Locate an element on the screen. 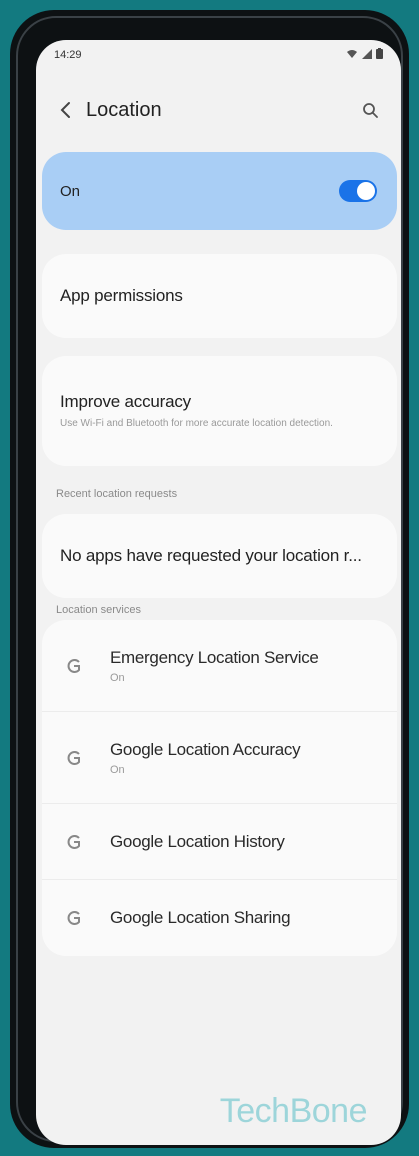 The image size is (419, 1156). location-services-header: Location services is located at coordinates (98, 610).